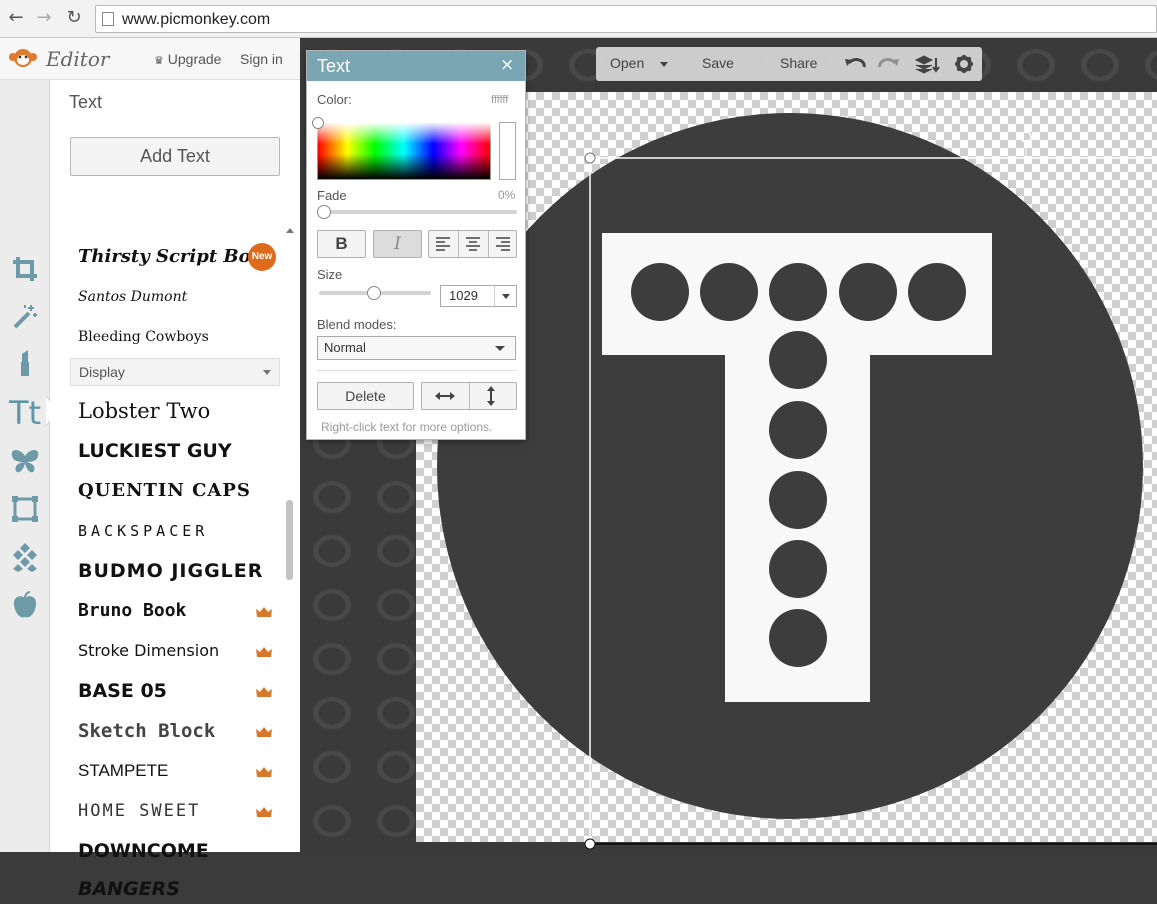 The height and width of the screenshot is (904, 1157). I want to click on font-home-sweet: HOME SWEET, so click(139, 811).